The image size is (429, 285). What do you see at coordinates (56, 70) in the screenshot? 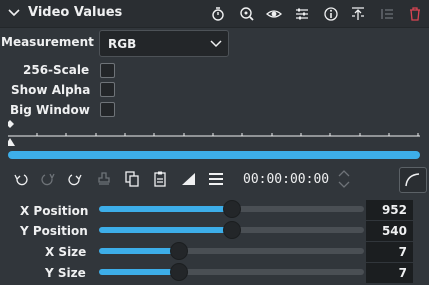
I see `scale256-label: 256-Scale` at bounding box center [56, 70].